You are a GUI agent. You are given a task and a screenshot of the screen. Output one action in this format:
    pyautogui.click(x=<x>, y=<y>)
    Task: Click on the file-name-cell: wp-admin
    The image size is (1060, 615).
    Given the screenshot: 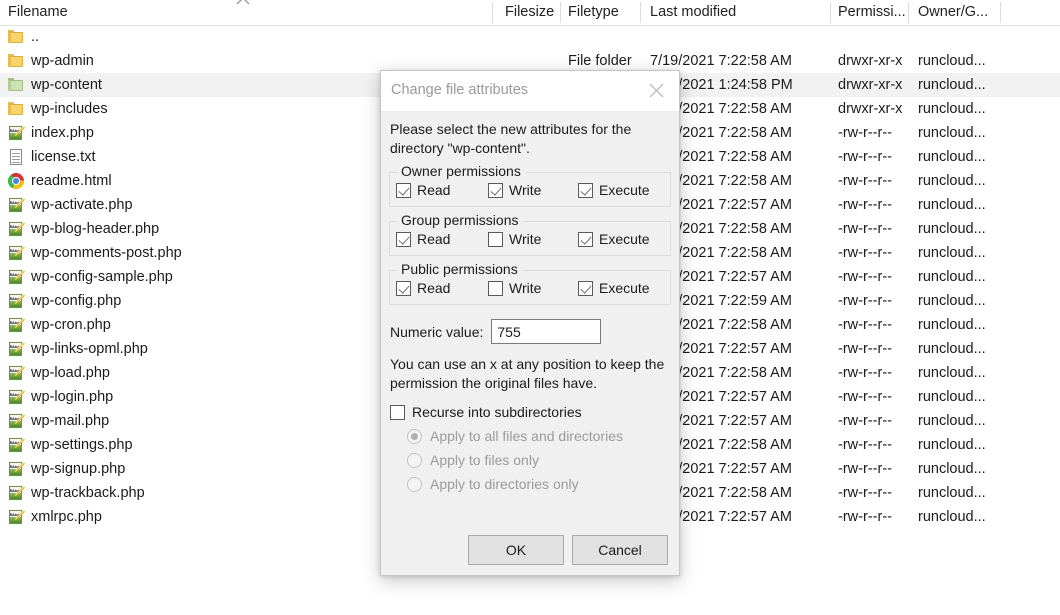 What is the action you would take?
    pyautogui.click(x=51, y=61)
    